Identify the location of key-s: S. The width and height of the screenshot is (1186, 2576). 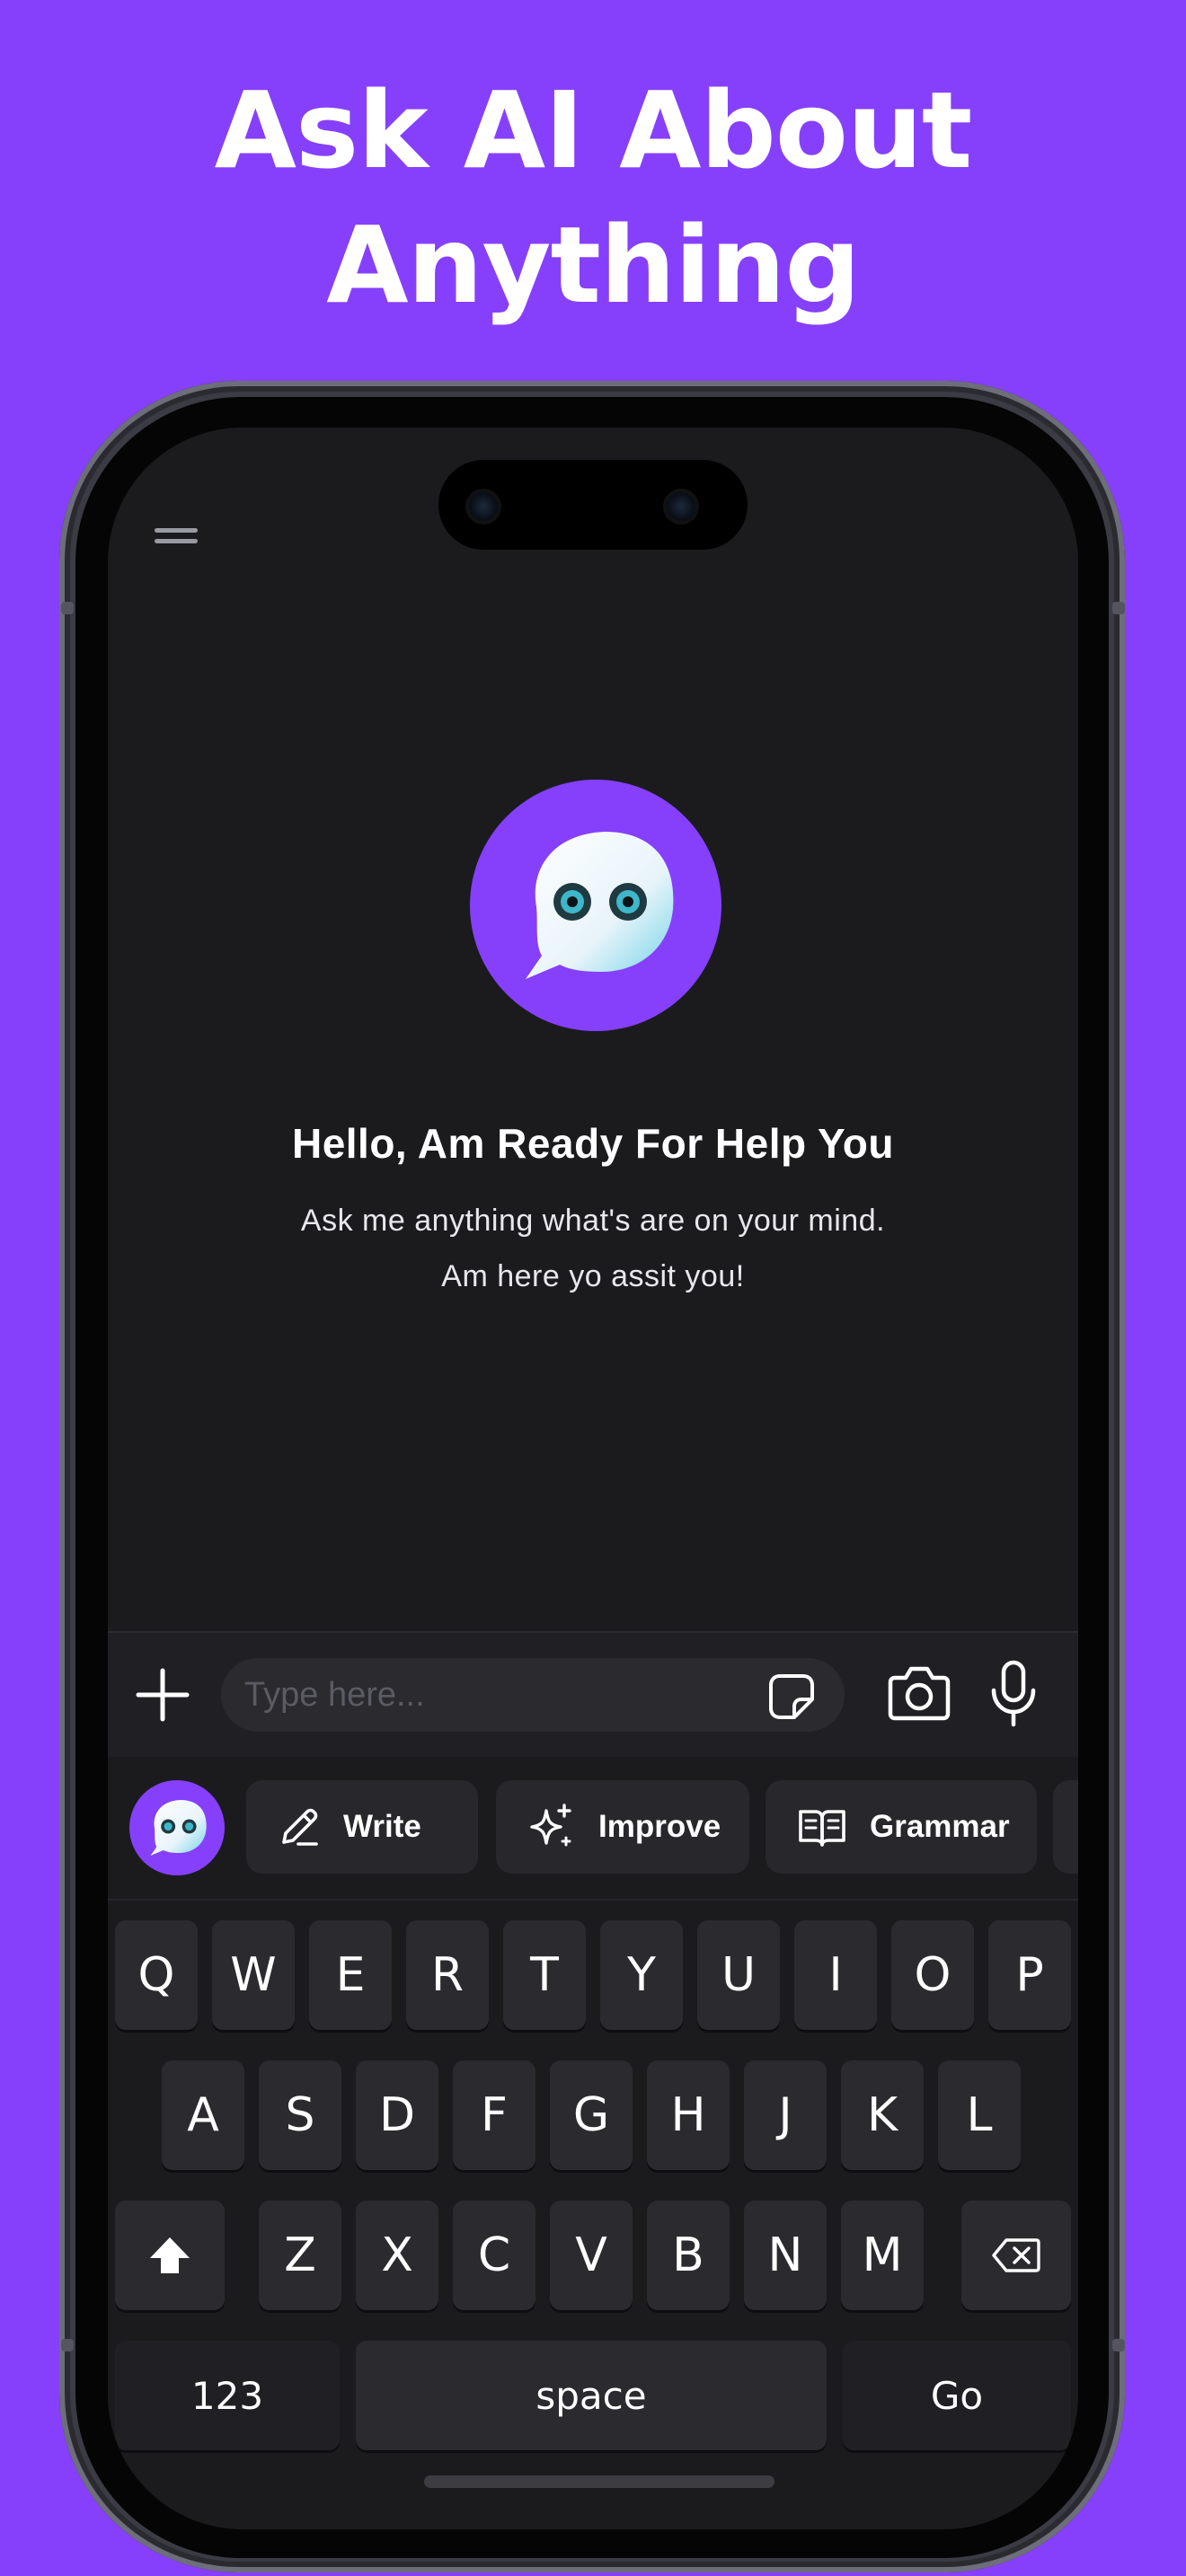
(300, 2115).